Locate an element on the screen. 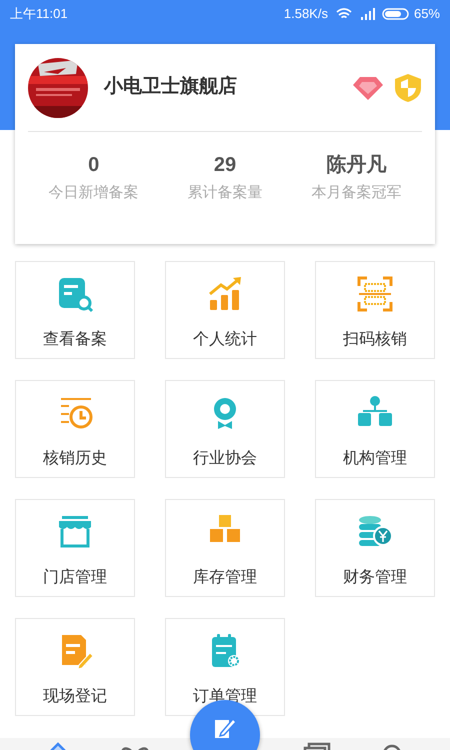 The height and width of the screenshot is (750, 450). menu-tile: 核销历史 is located at coordinates (75, 429).